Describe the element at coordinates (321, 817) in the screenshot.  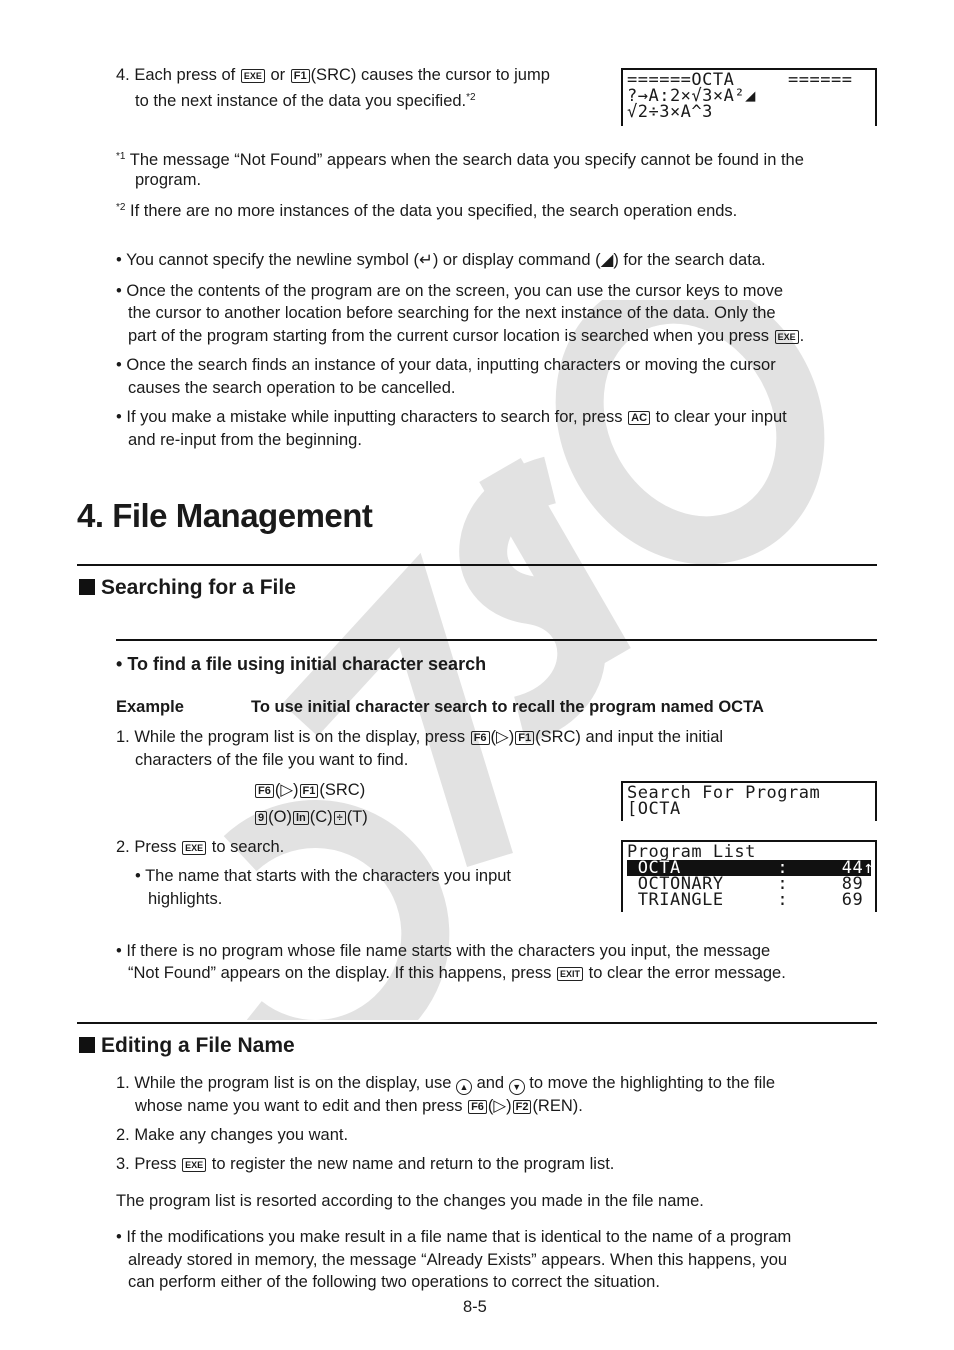
I see `key-label: (C)` at that location.